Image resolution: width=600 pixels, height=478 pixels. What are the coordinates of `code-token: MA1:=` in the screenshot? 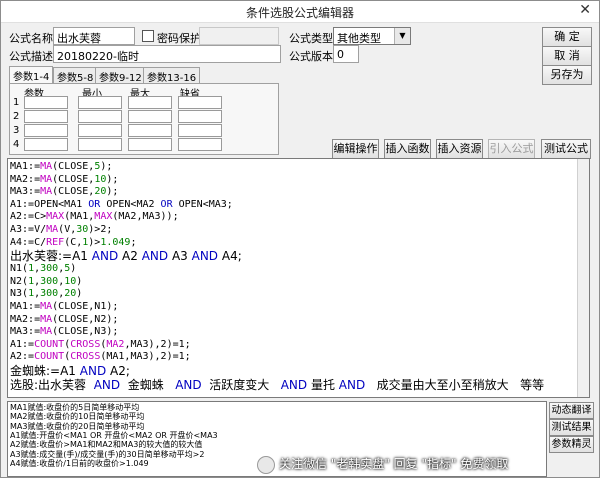 It's located at (25, 306).